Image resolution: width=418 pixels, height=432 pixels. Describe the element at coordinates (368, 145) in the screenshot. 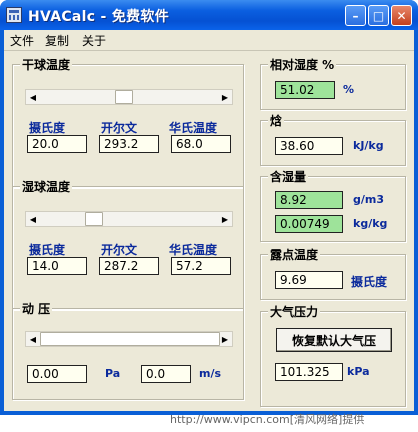

I see `enthalpy-unit-label: kJ/kg` at that location.